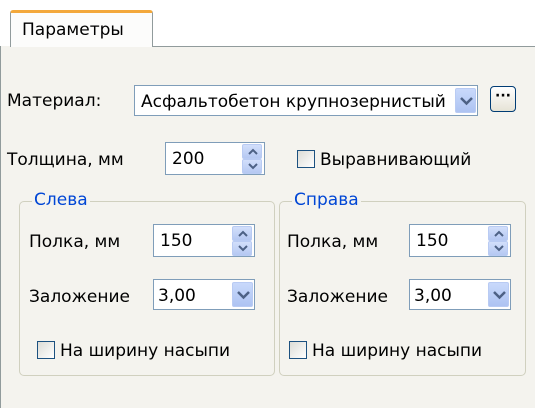 This screenshot has height=408, width=535. I want to click on material-select: Асфальтобетон крупнозернистый, so click(306, 100).